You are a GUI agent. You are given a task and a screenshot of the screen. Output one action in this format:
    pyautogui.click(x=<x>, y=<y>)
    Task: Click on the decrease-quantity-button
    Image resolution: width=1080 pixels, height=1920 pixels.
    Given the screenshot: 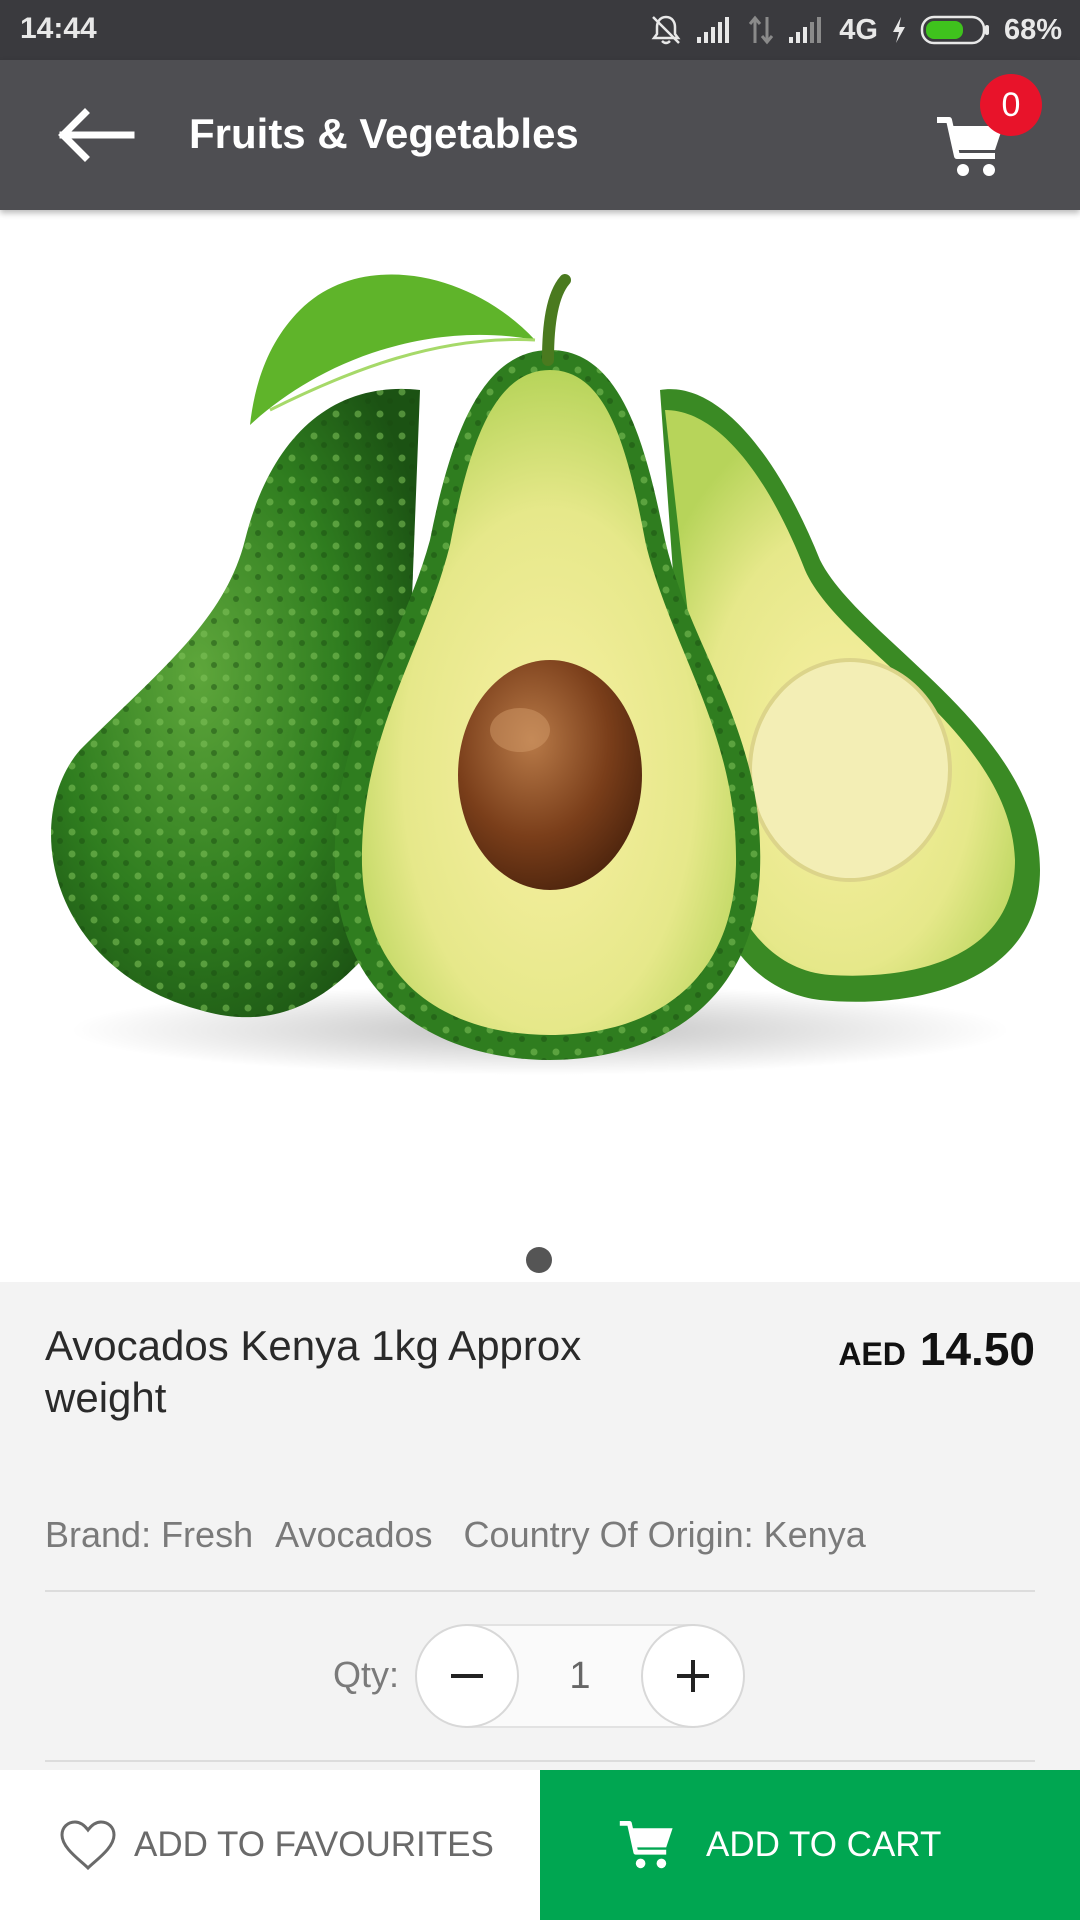 What is the action you would take?
    pyautogui.click(x=467, y=1676)
    